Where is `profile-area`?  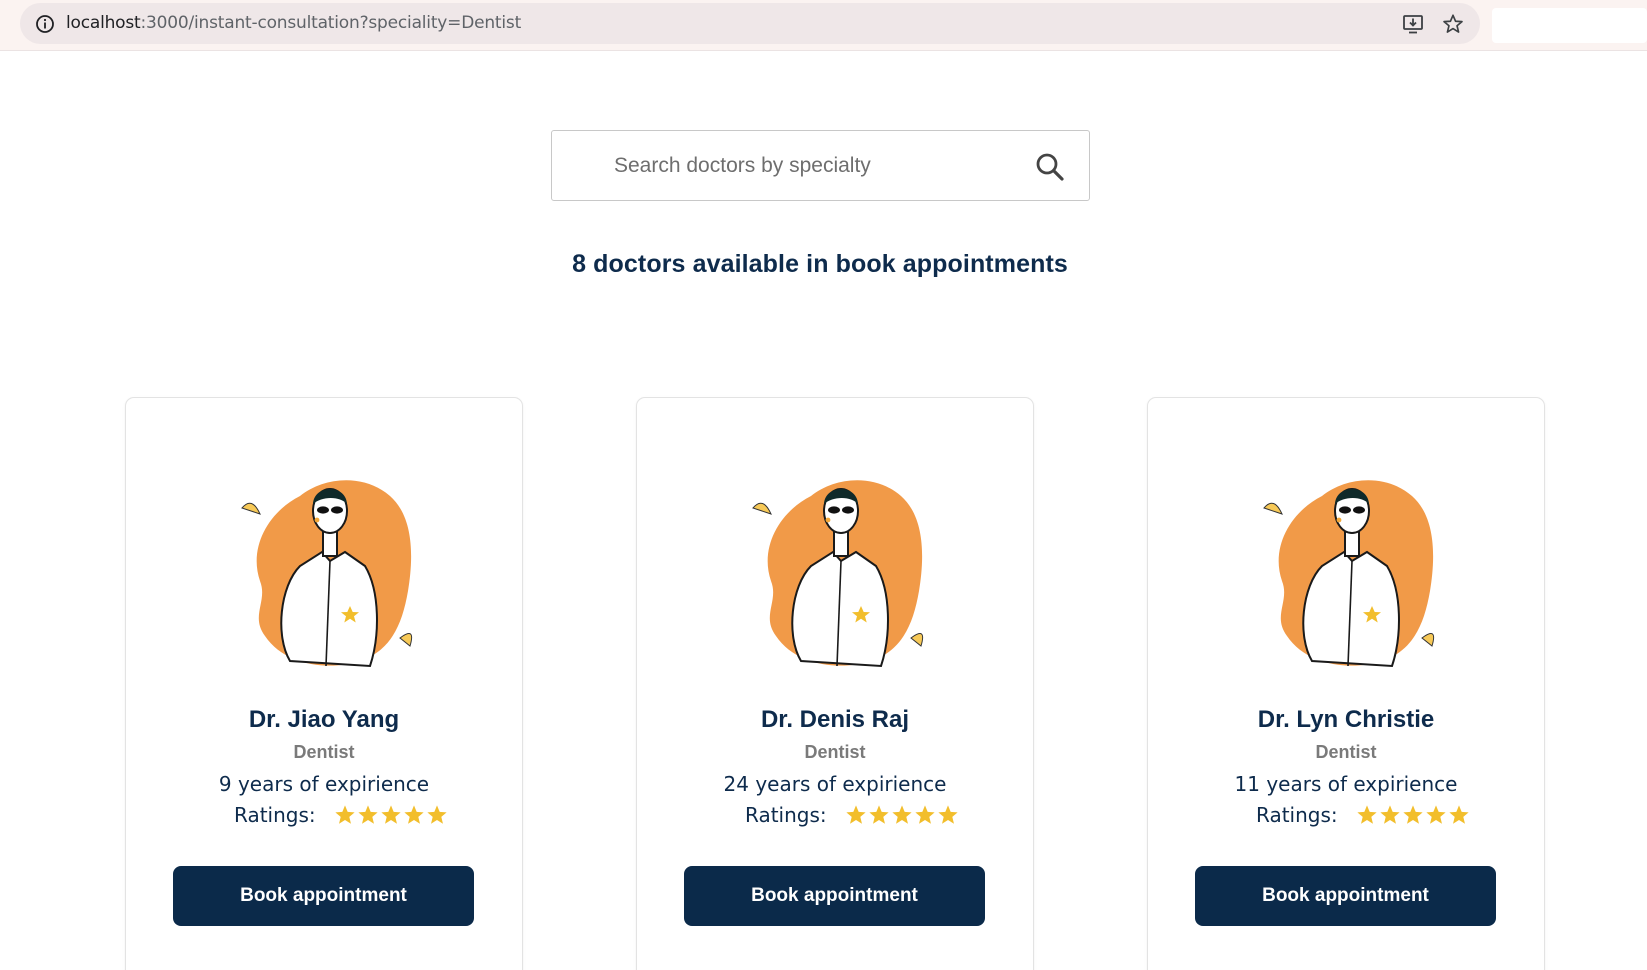
profile-area is located at coordinates (1569, 25).